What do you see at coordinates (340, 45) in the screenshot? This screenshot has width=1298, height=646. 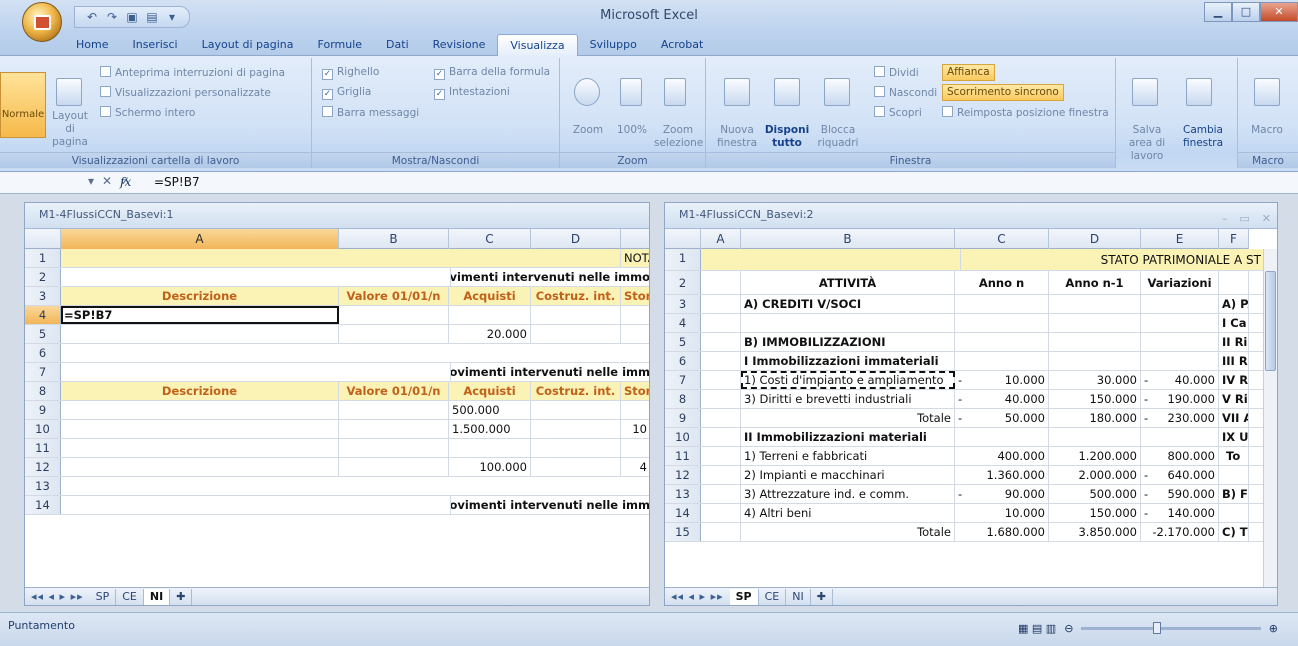 I see `tab-formule: Formule` at bounding box center [340, 45].